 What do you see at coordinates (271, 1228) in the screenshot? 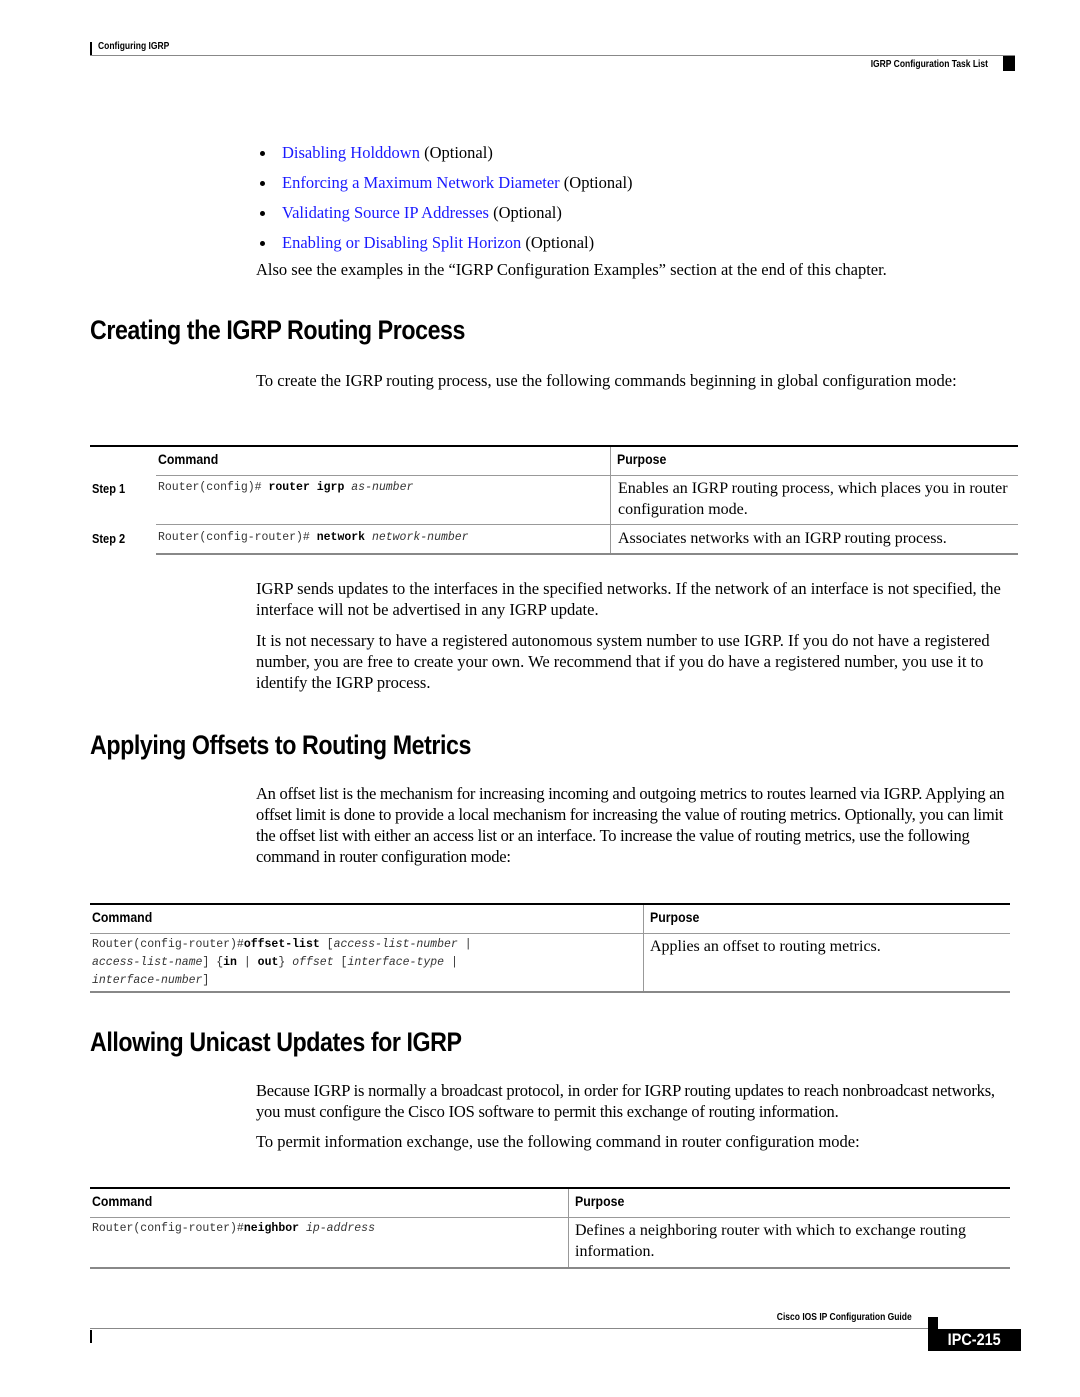
I see `cli-keyword: neighbor` at bounding box center [271, 1228].